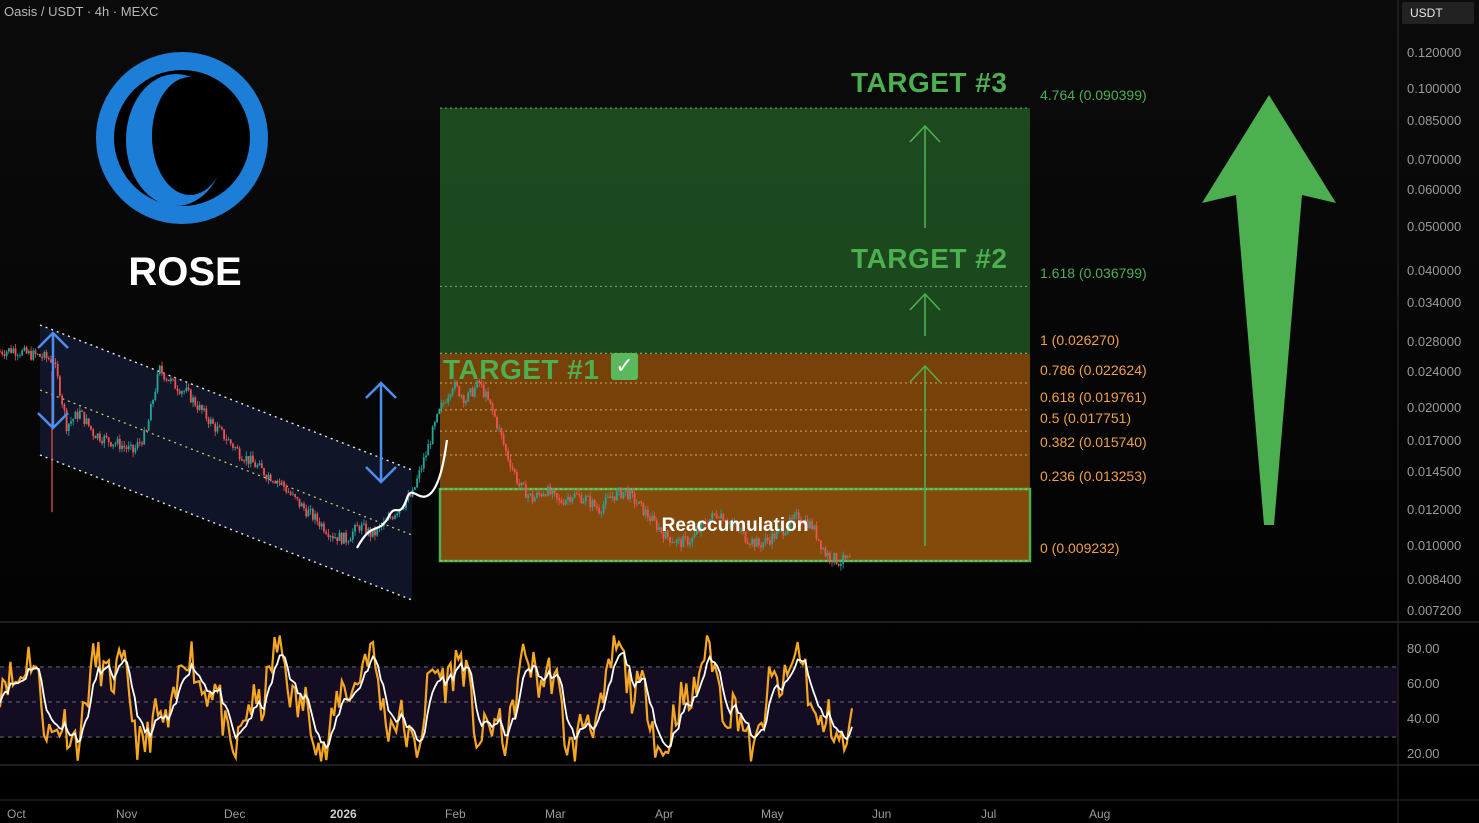 The width and height of the screenshot is (1479, 823). I want to click on fib-level: 1.618 (0.036799), so click(1093, 273).